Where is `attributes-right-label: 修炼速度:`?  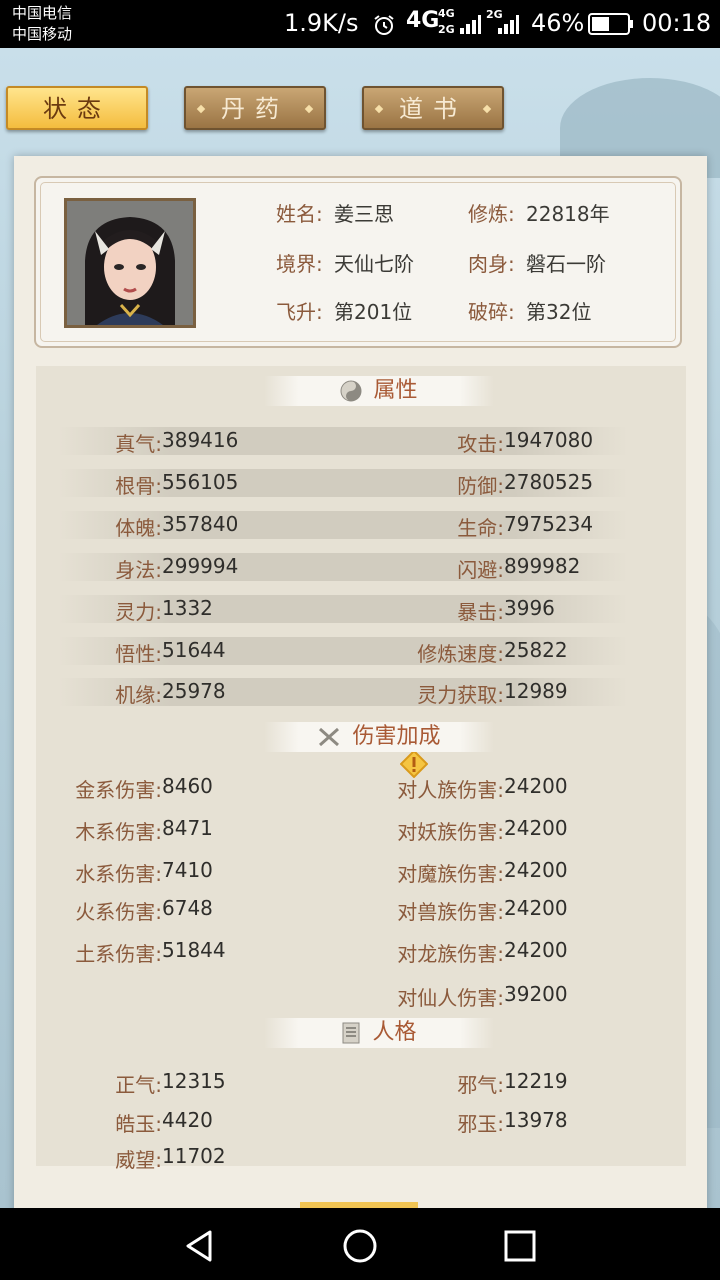
attributes-right-label: 修炼速度: is located at coordinates (460, 654).